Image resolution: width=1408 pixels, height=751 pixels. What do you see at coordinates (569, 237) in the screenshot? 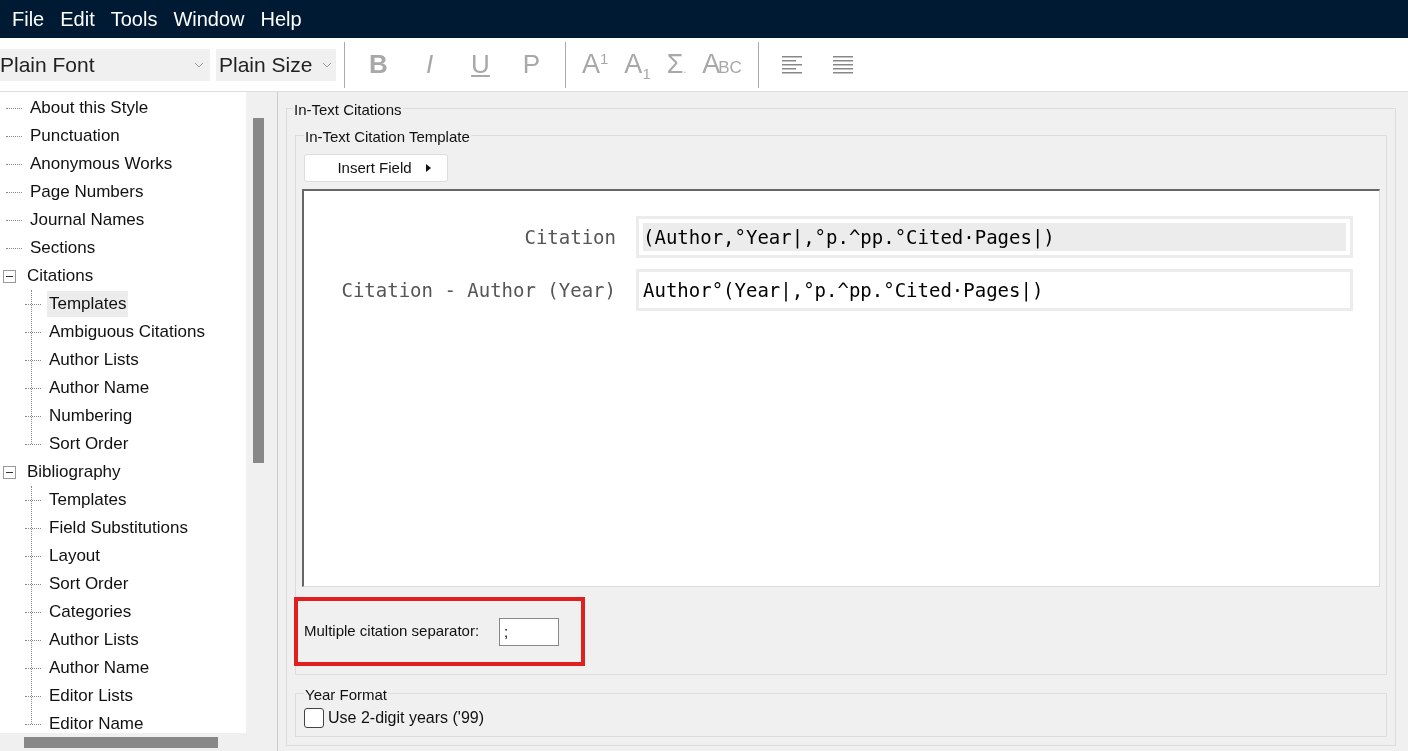
I see `template-label: Citation` at bounding box center [569, 237].